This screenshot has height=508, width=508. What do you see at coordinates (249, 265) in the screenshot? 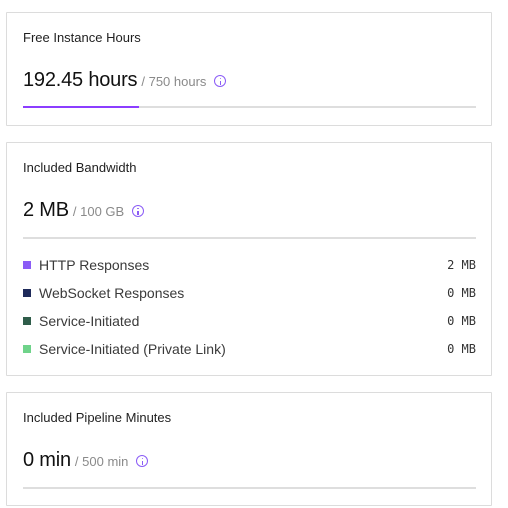
I see `legend-item-http: HTTP Responses 2 MB` at bounding box center [249, 265].